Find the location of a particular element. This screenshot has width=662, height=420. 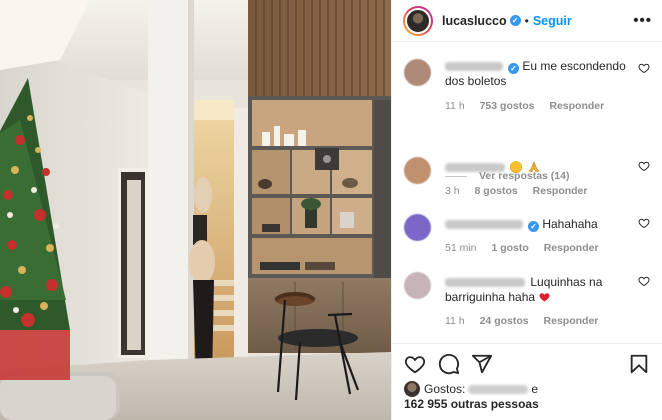

heart-icon is located at coordinates (415, 364).